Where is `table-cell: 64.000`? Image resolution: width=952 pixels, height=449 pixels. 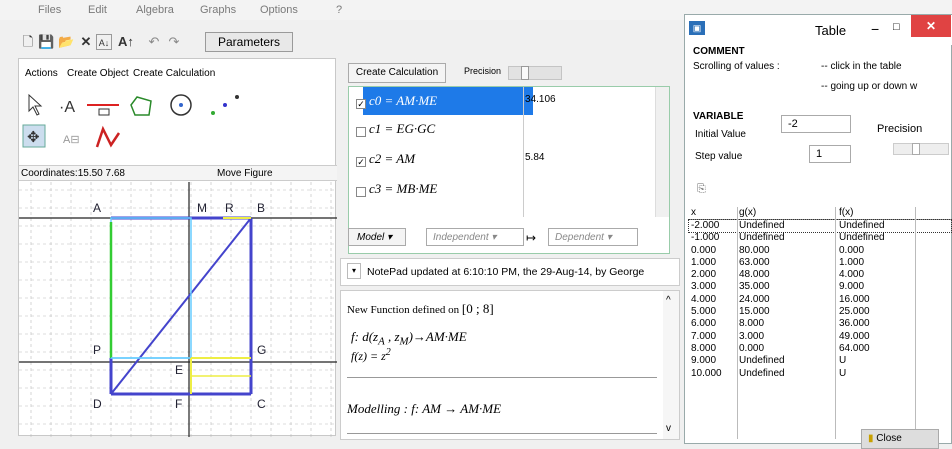 table-cell: 64.000 is located at coordinates (854, 348).